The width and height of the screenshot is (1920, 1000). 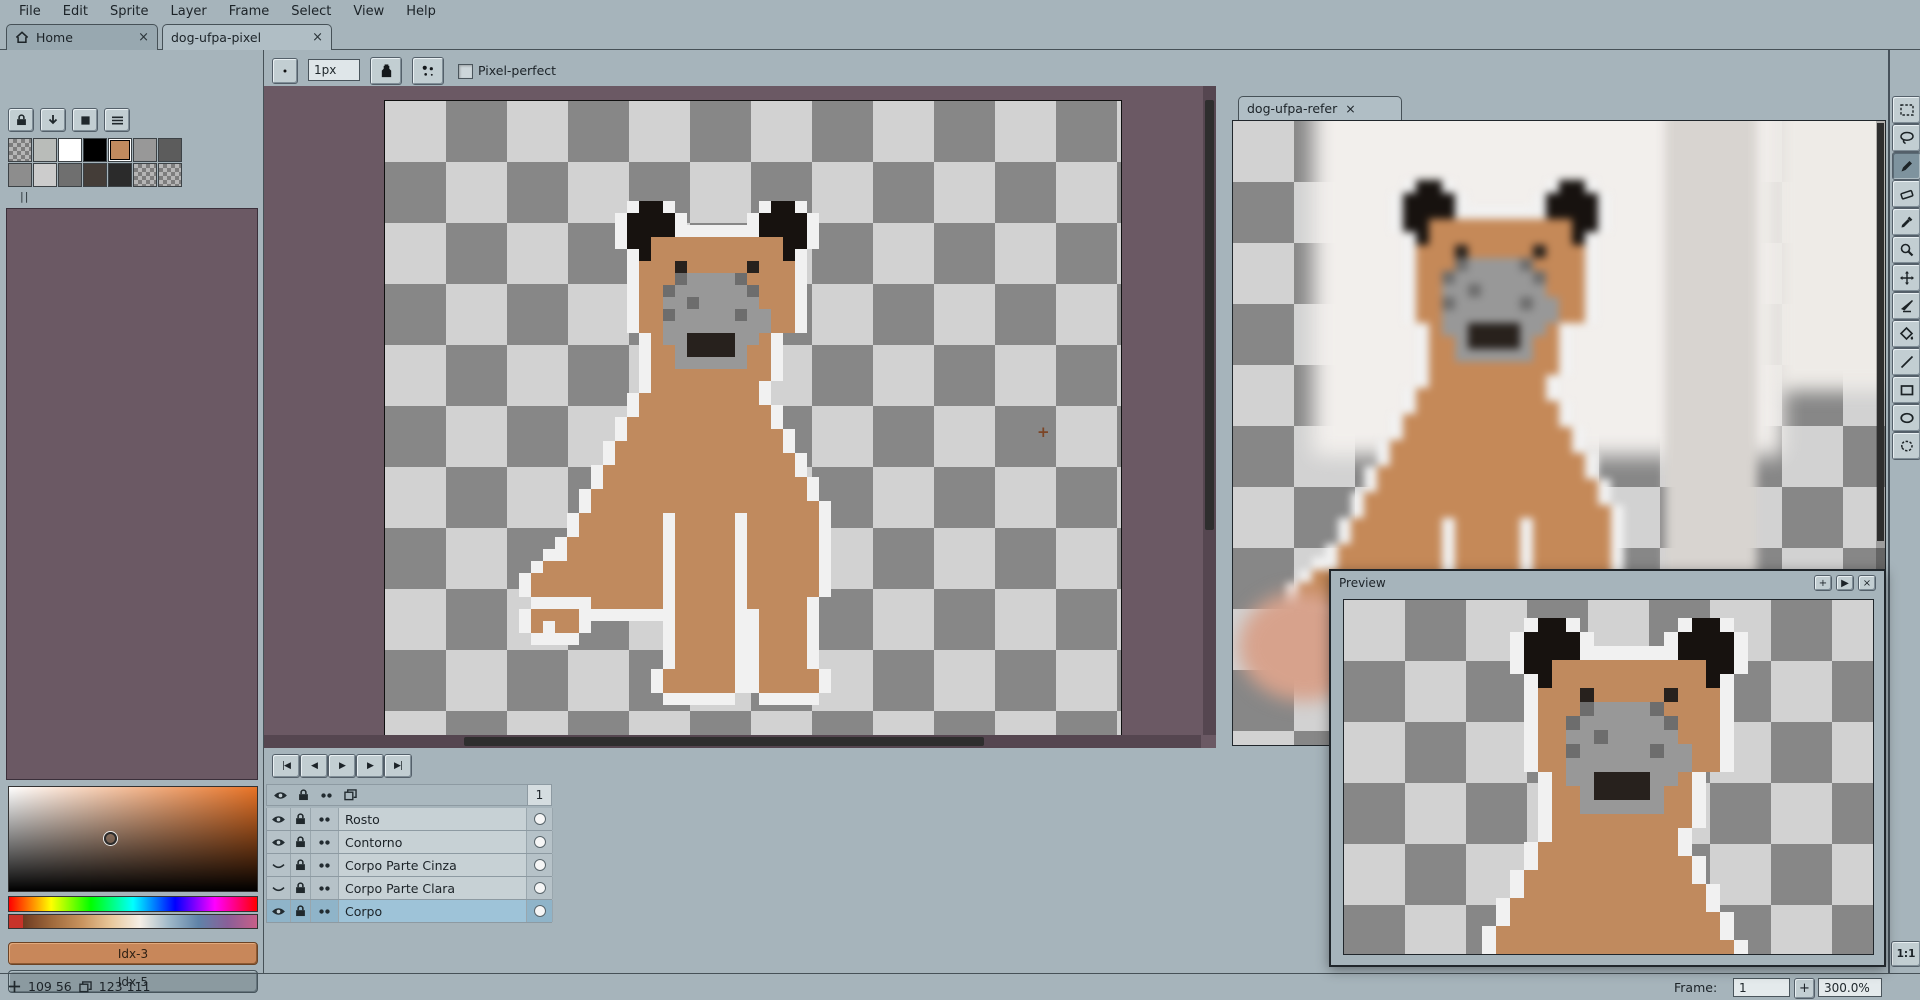 I want to click on brush-size-input, so click(x=334, y=70).